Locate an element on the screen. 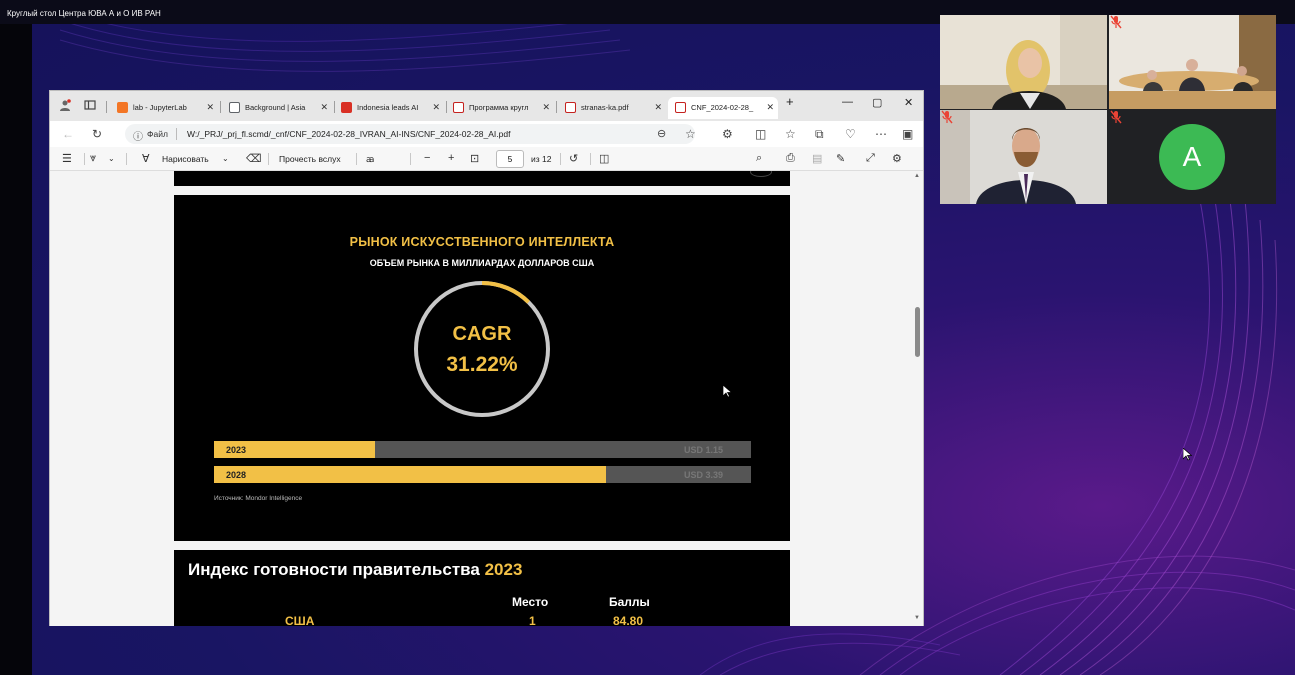 This screenshot has width=1295, height=675. title-year: 2023 is located at coordinates (503, 569).